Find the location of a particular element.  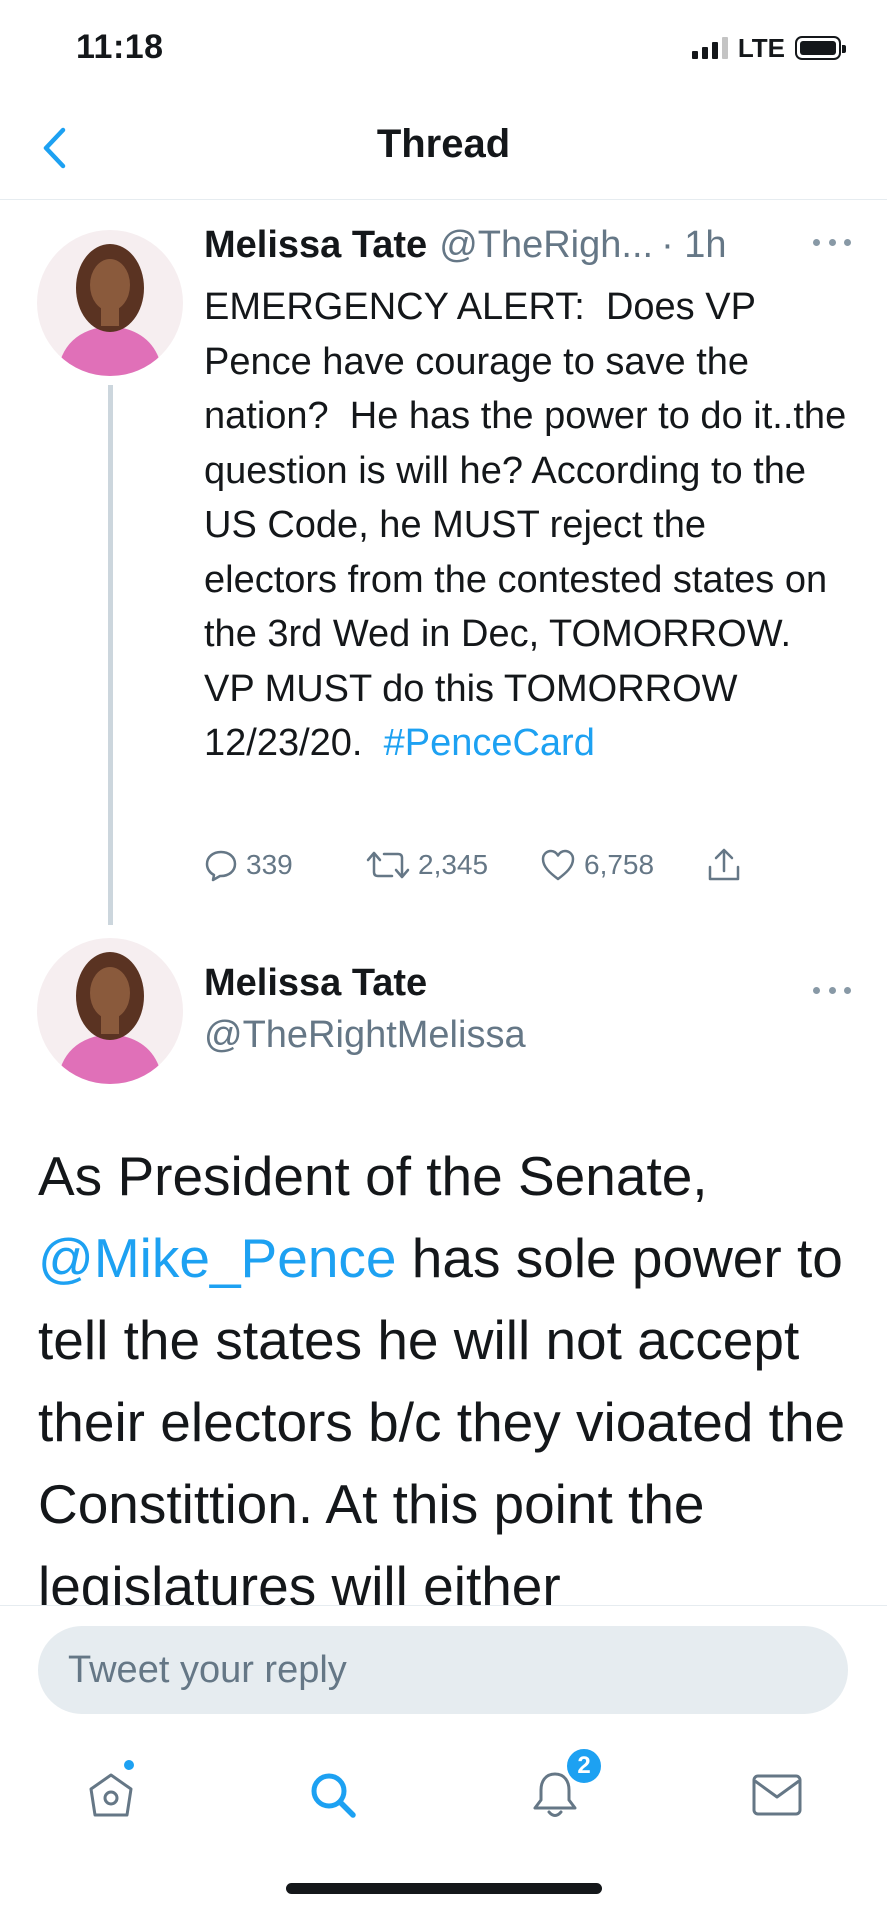

search-icon is located at coordinates (333, 1795).